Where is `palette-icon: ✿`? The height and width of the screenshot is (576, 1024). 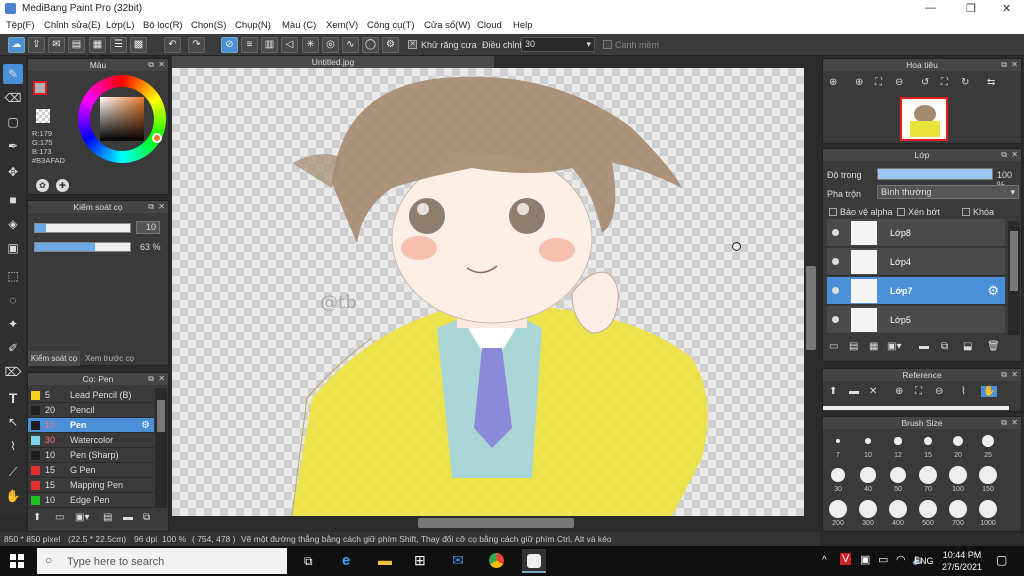
palette-icon: ✿ is located at coordinates (42, 185).